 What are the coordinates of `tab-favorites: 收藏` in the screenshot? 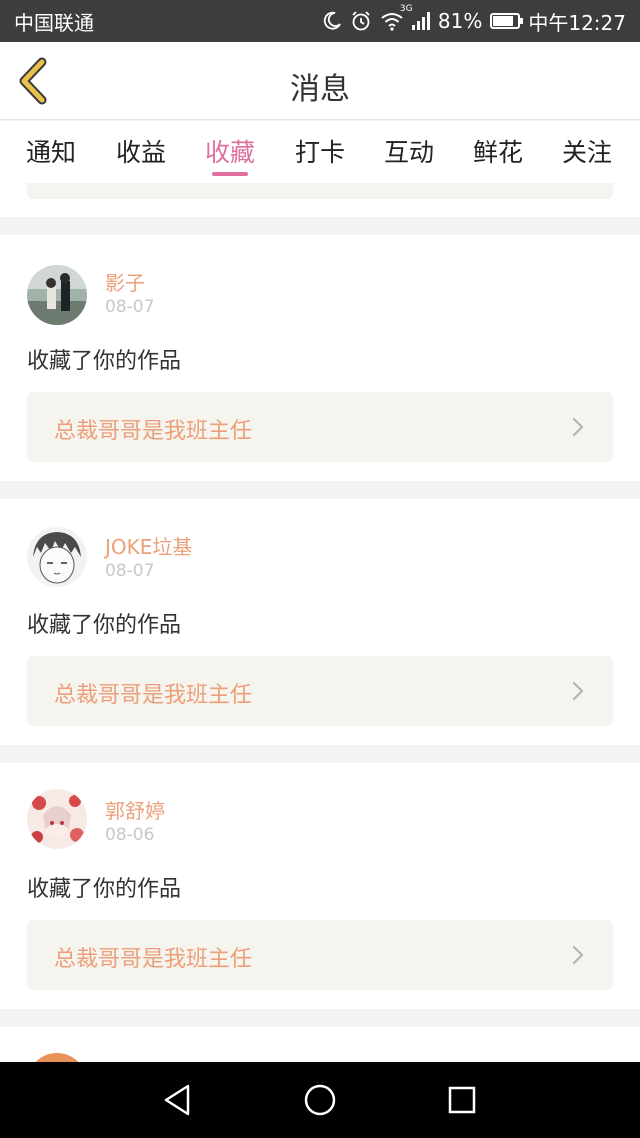 It's located at (230, 151).